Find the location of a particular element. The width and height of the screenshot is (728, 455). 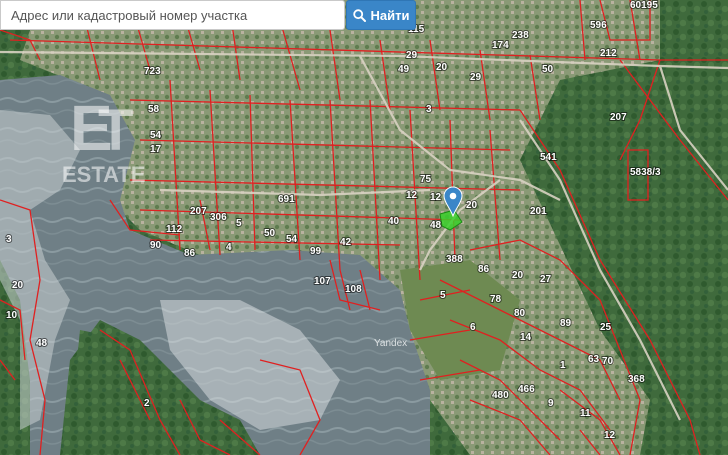

map-provider-label: Yandex is located at coordinates (390, 343).